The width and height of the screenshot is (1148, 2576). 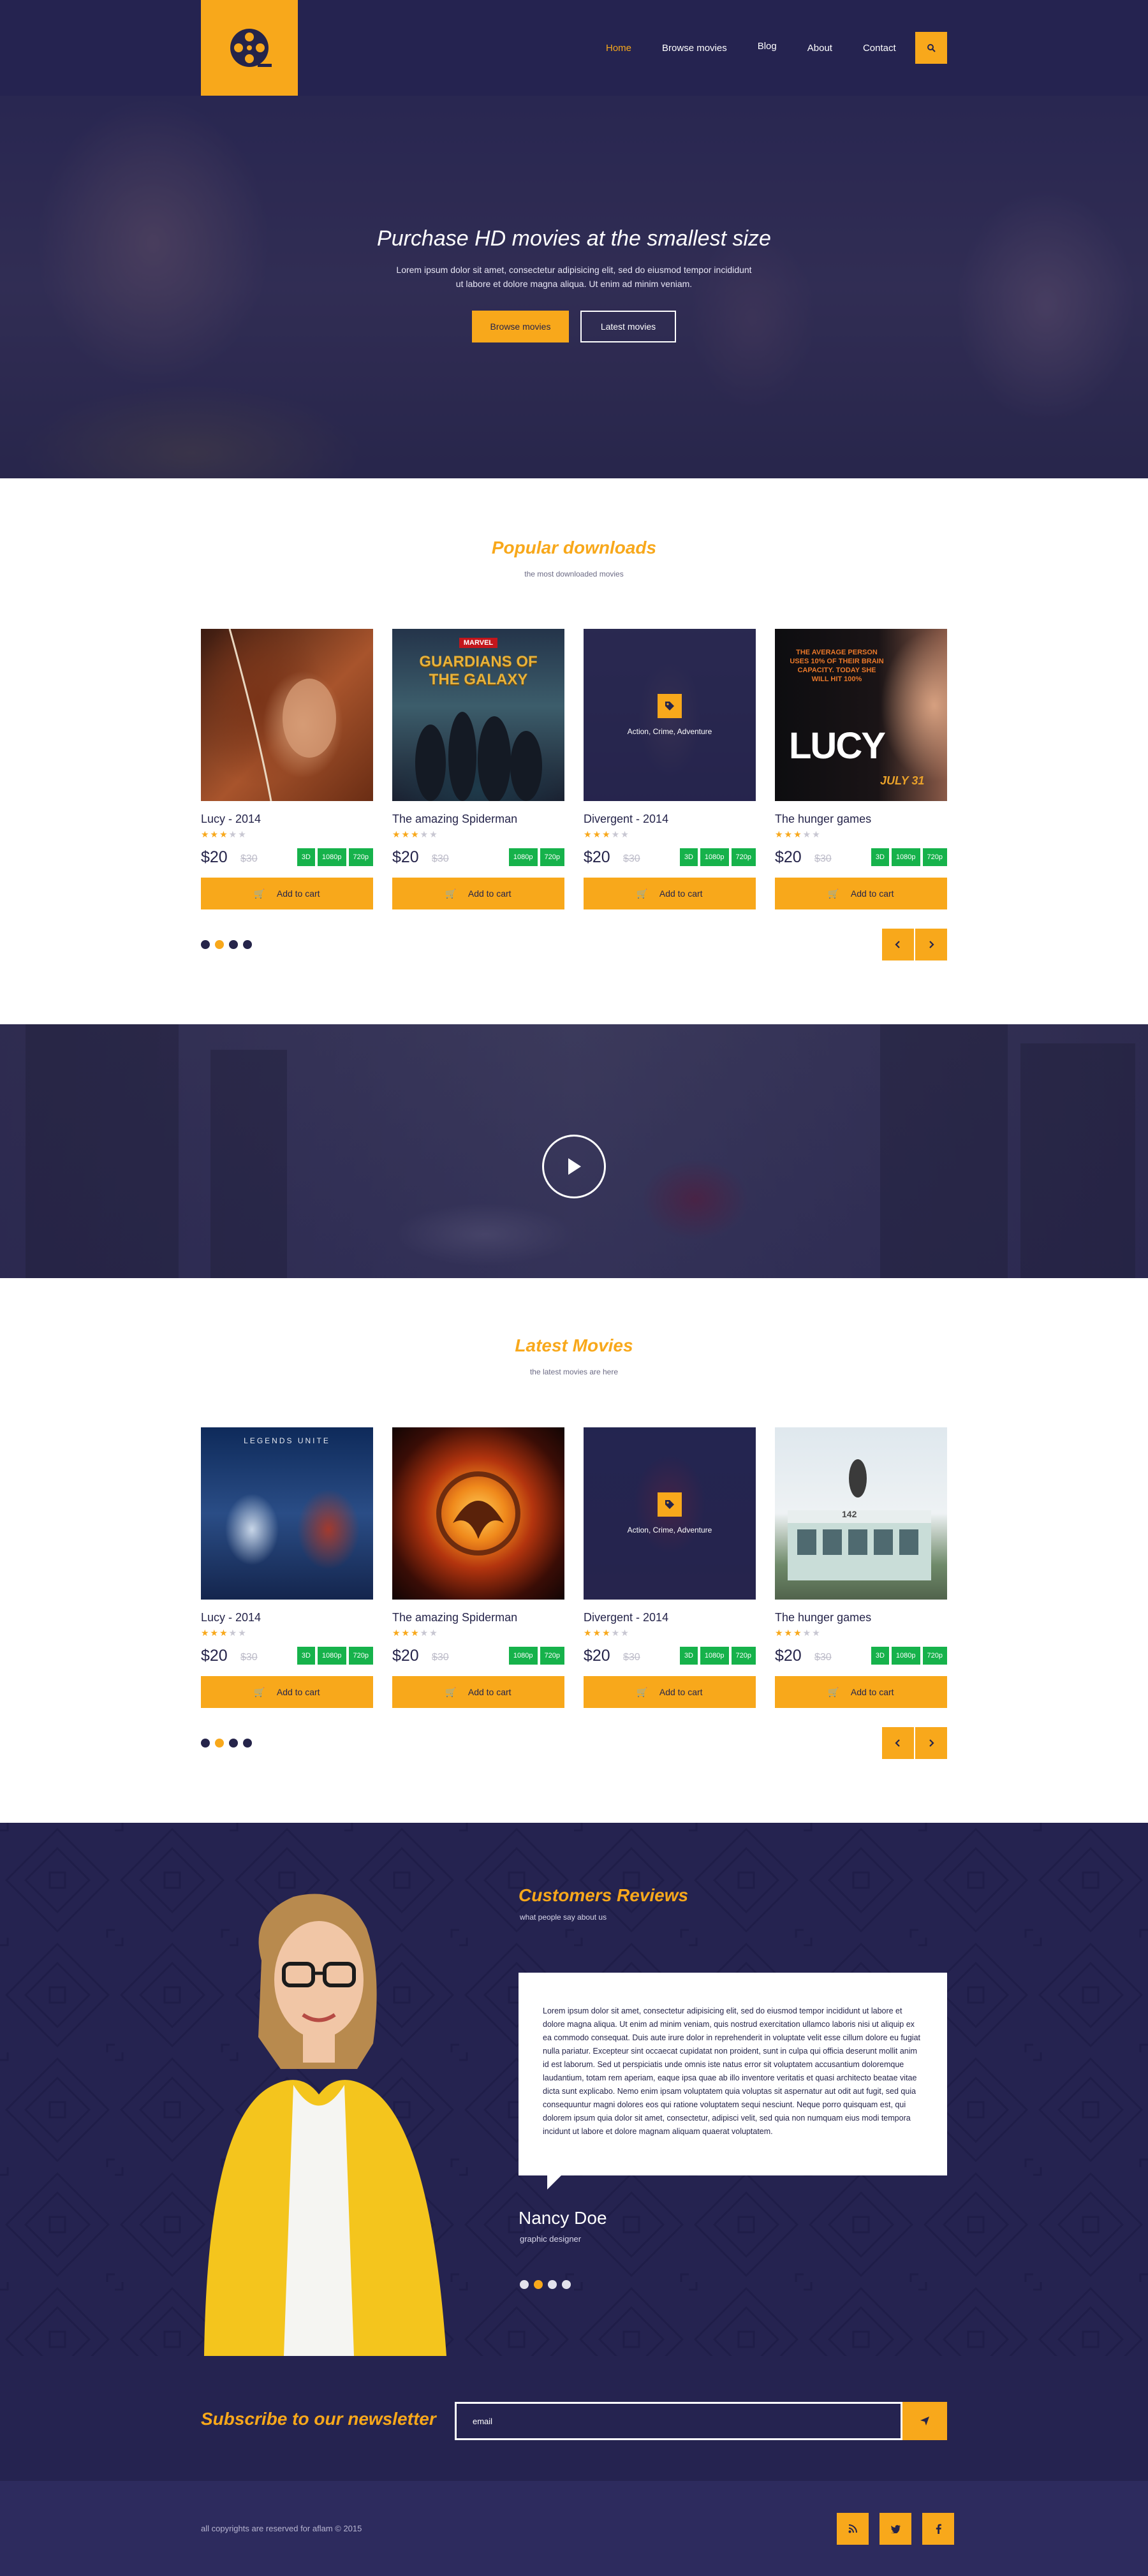 What do you see at coordinates (861, 1513) in the screenshot?
I see `movie-poster: 142` at bounding box center [861, 1513].